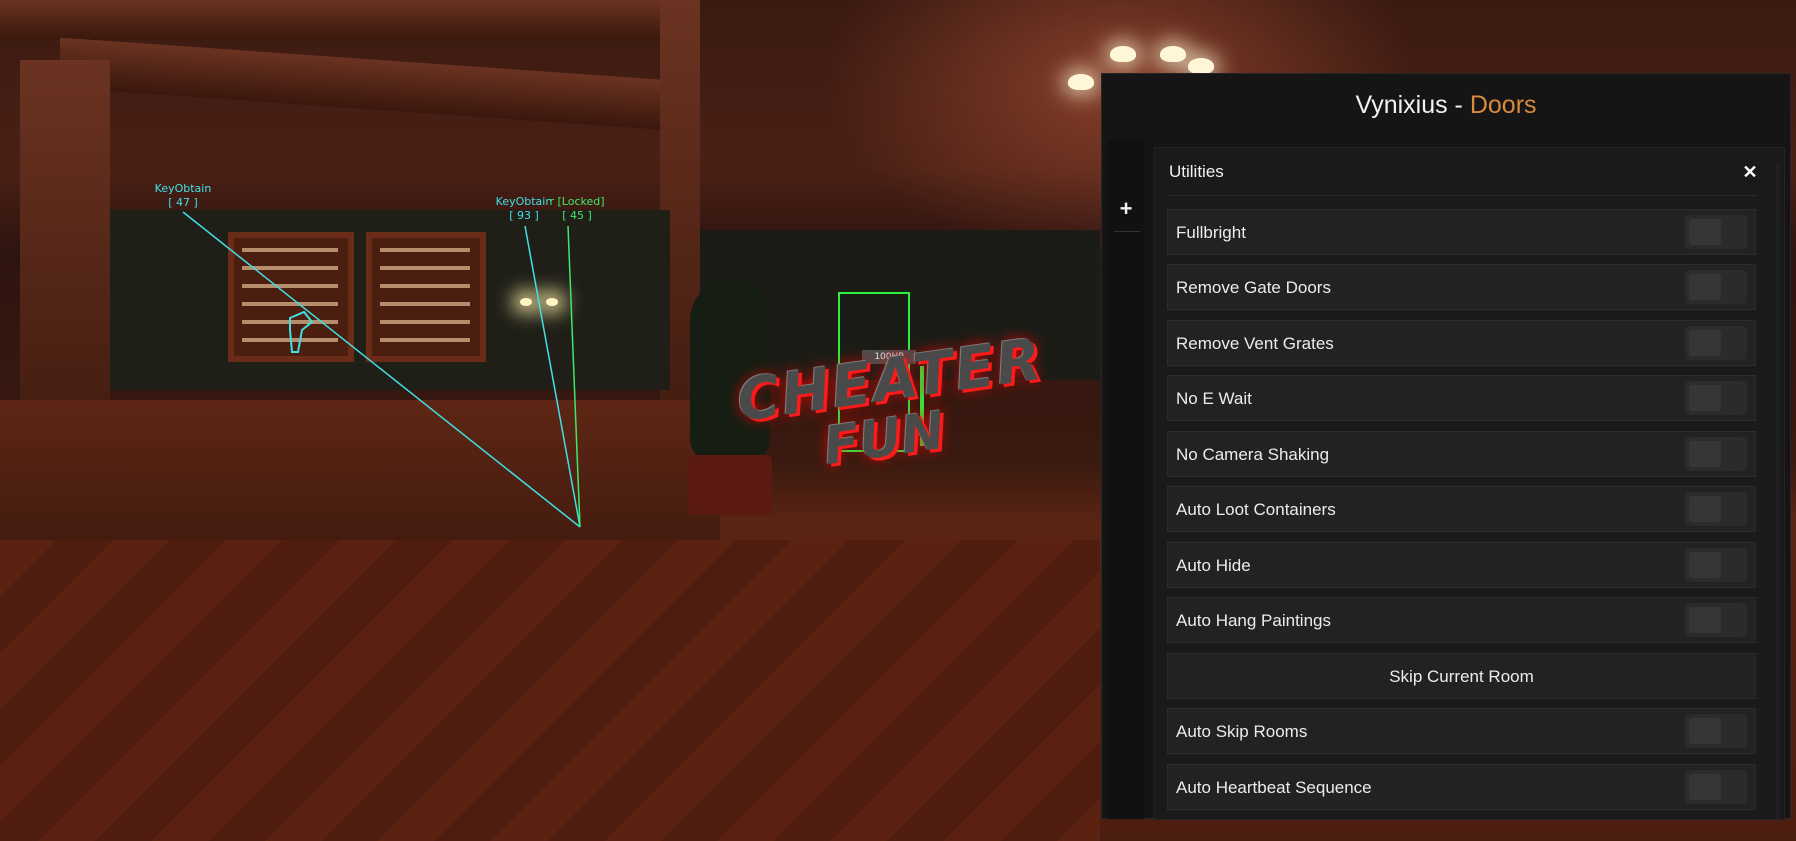  I want to click on toggle-row-auto-skip-rooms: Auto Skip Rooms, so click(1461, 731).